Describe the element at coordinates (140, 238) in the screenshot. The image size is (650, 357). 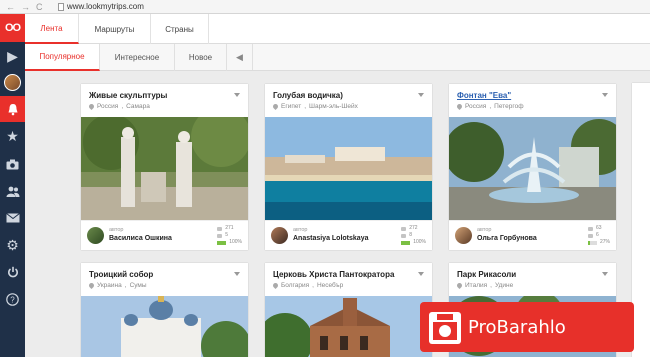
I see `author-name: Василиса Ошкина` at that location.